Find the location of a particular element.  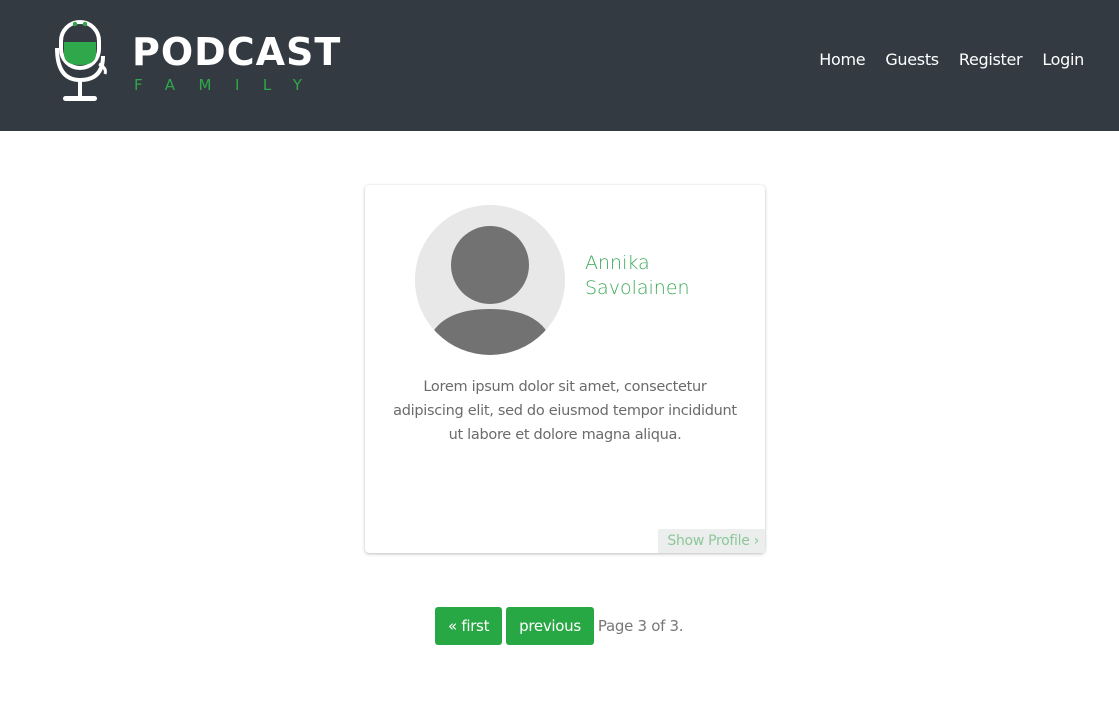

show-profile-link: Show Profile › is located at coordinates (711, 541).